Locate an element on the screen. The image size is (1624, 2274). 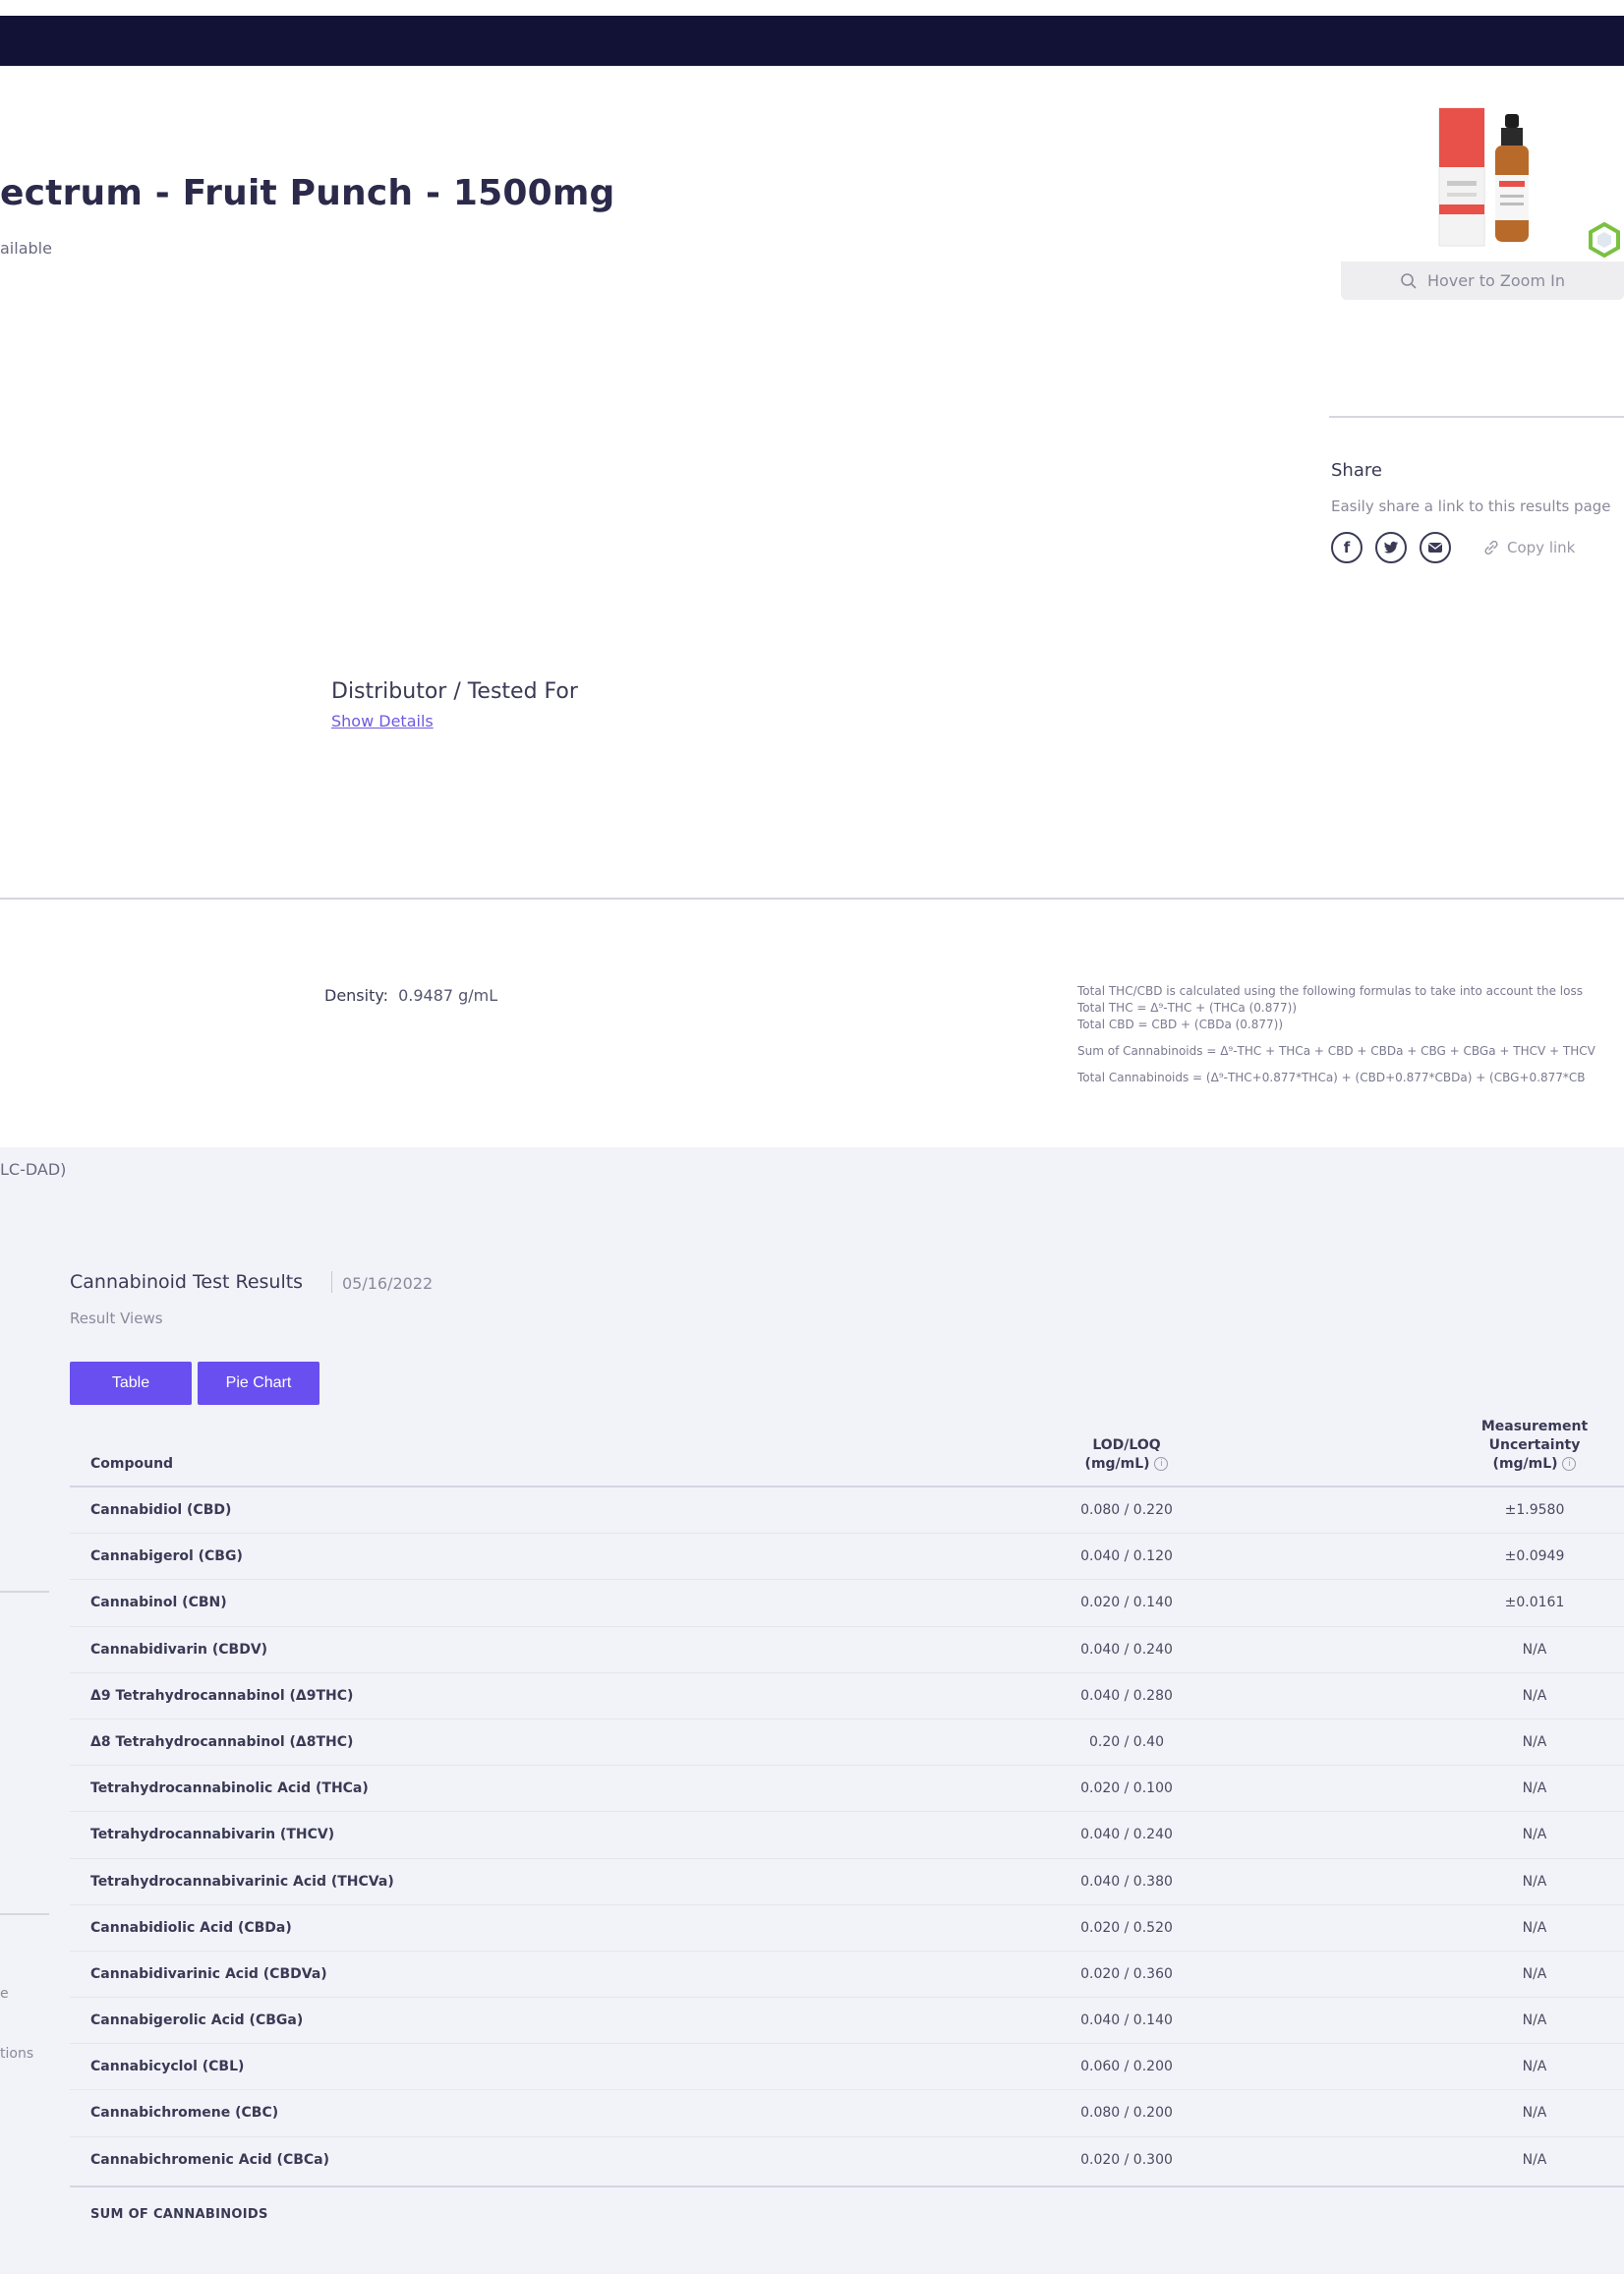
lod-loq-cell: 0.020 / 0.300 is located at coordinates (1126, 2159).